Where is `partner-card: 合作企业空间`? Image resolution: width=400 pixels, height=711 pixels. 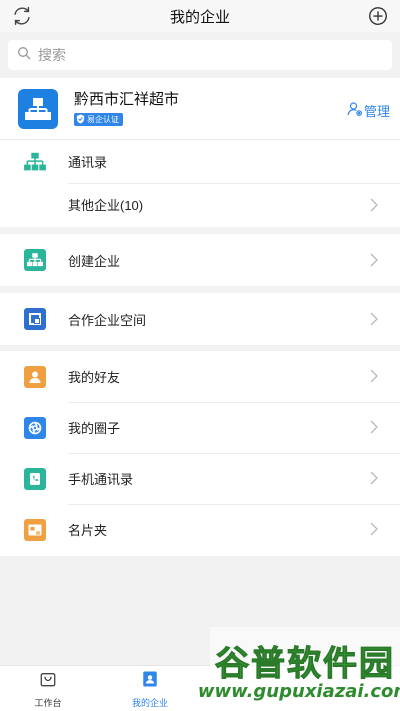
partner-card: 合作企业空间 is located at coordinates (200, 319).